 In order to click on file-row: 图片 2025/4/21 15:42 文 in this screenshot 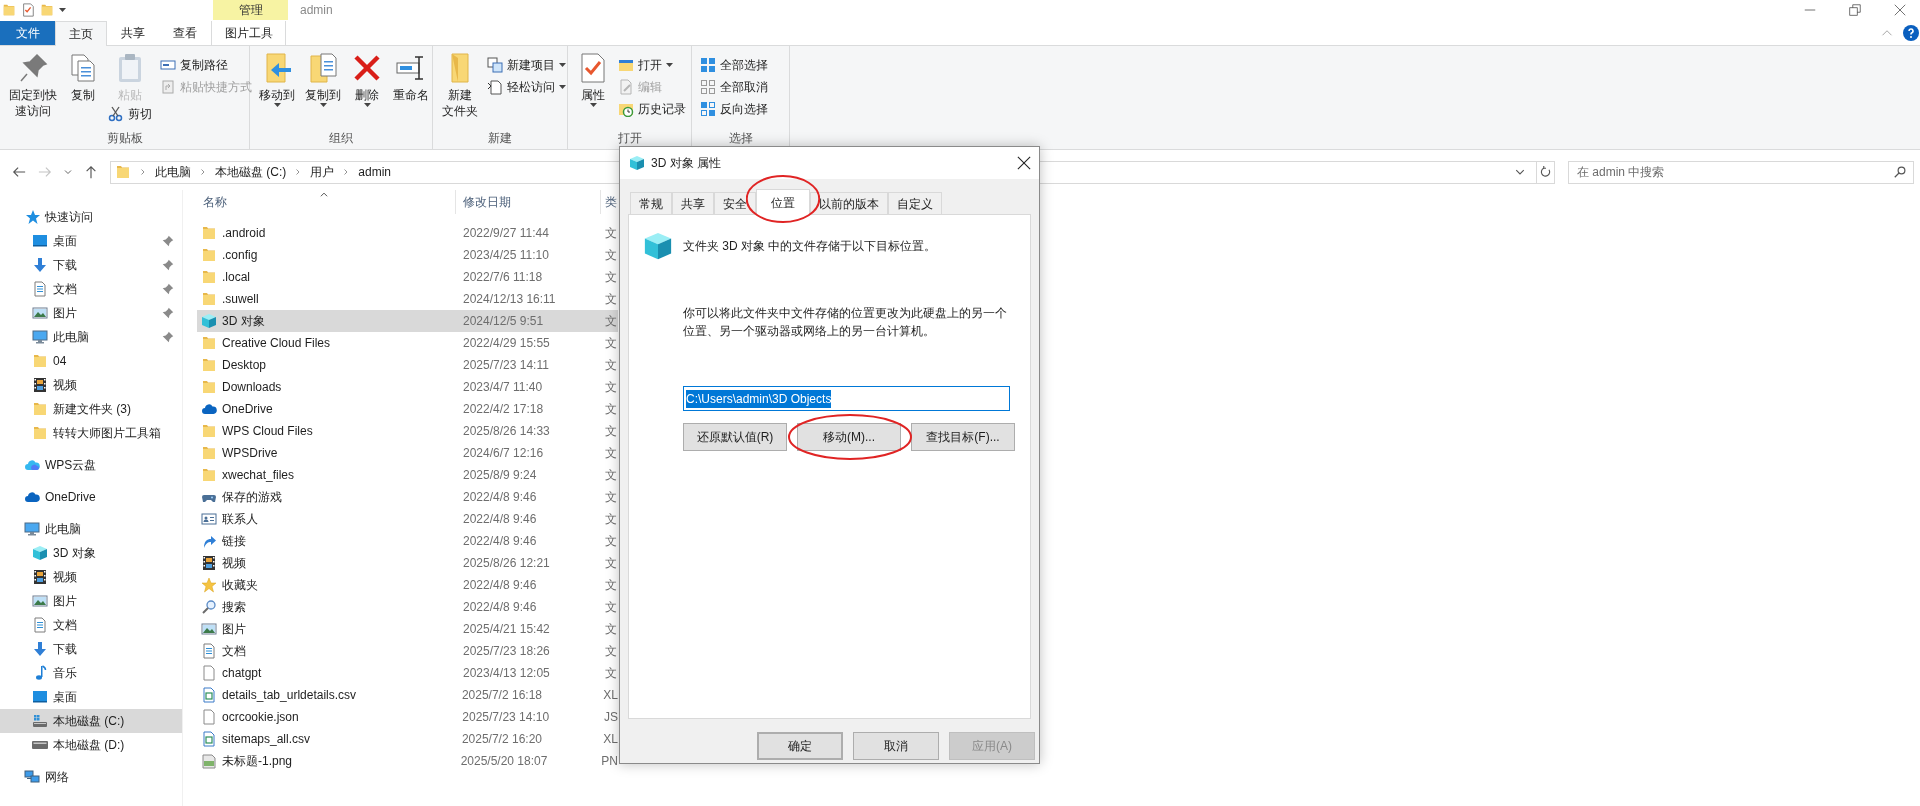, I will do `click(407, 629)`.